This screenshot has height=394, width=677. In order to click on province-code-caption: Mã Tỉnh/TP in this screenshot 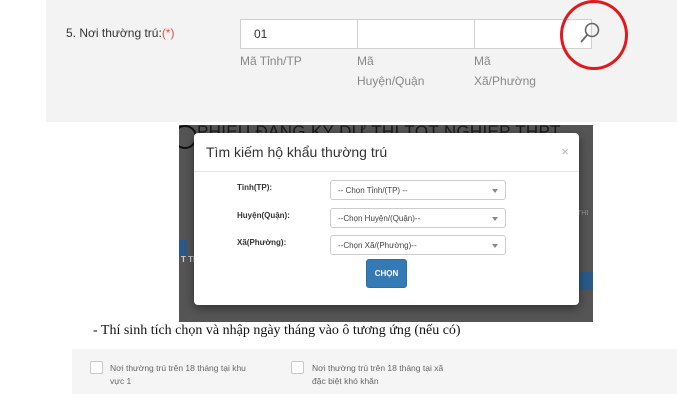, I will do `click(271, 61)`.